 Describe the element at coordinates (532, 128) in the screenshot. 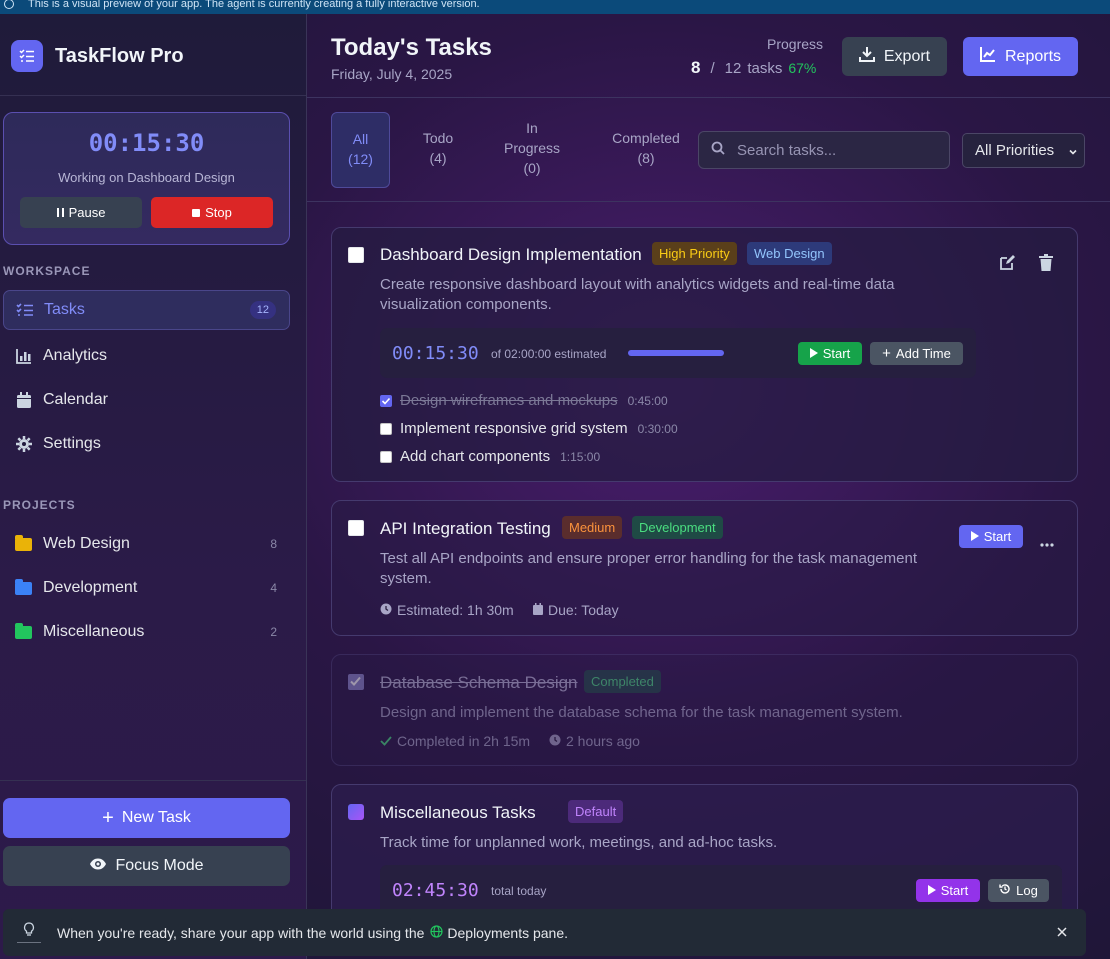

I see `tab-label: In` at that location.